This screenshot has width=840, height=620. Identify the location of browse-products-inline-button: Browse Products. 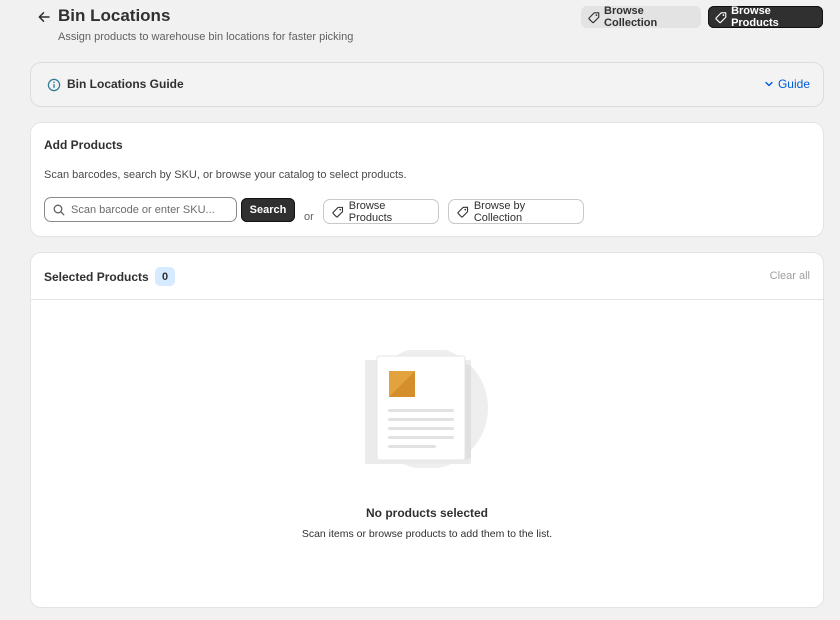
(381, 211).